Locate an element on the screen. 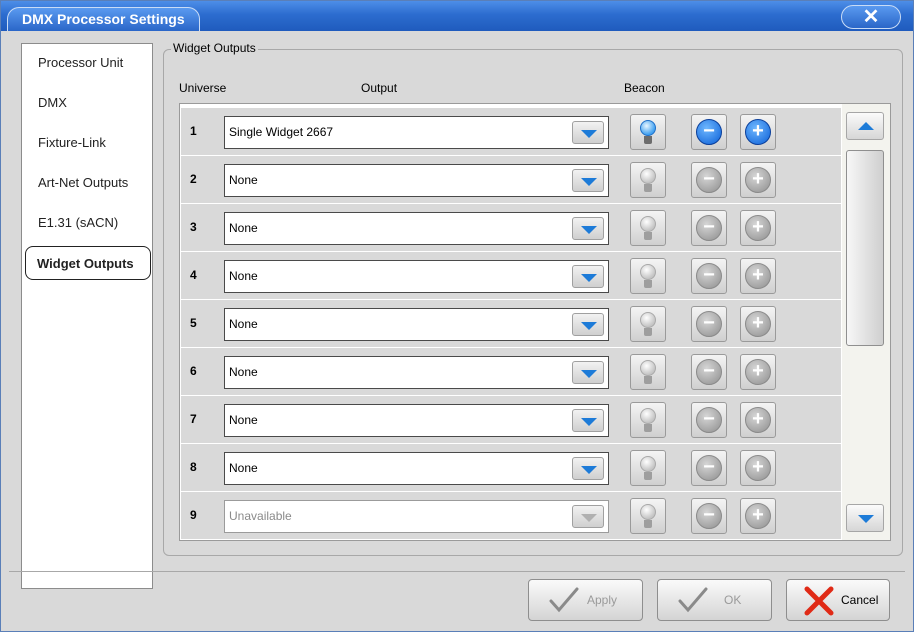 The image size is (914, 632). output-value: Single Widget 2667 is located at coordinates (281, 132).